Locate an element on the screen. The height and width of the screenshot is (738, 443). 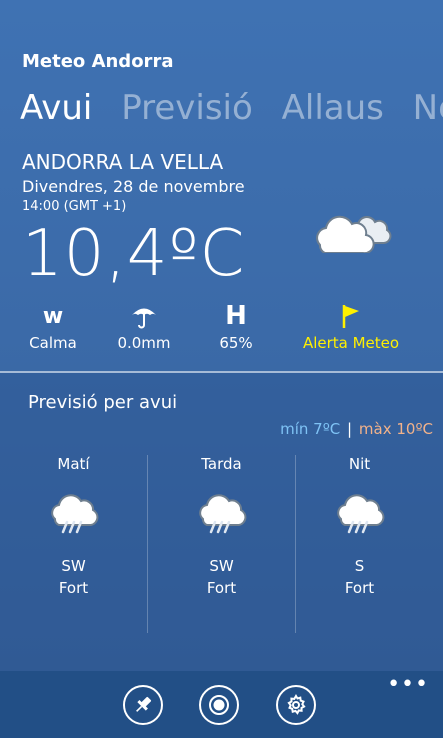
tab-previsio: Previsió is located at coordinates (187, 108).